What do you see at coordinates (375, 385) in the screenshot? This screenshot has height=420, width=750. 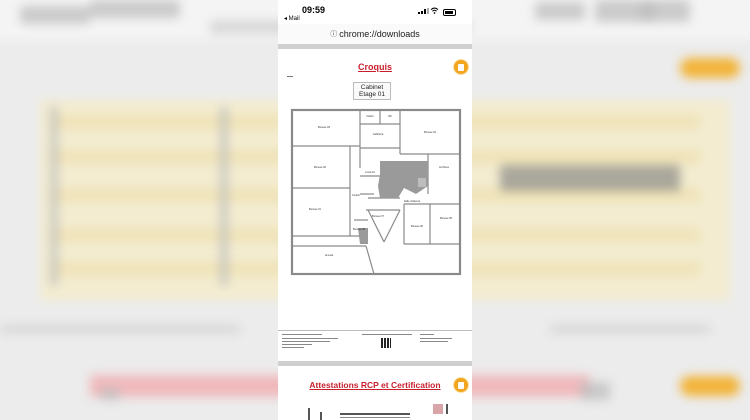 I see `attestations-title: Attestations RCP et Certification` at bounding box center [375, 385].